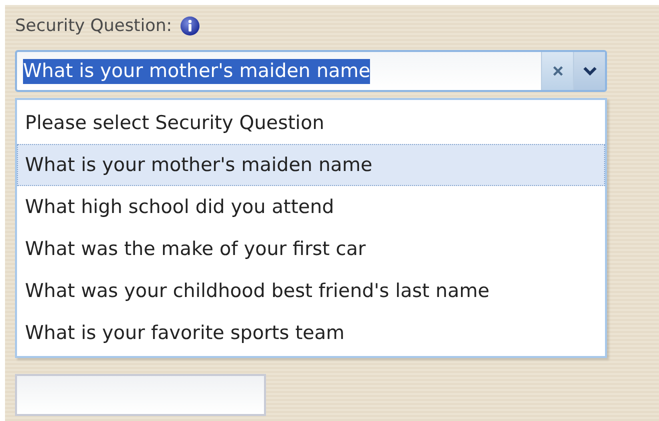  I want to click on chevron-down-icon, so click(589, 71).